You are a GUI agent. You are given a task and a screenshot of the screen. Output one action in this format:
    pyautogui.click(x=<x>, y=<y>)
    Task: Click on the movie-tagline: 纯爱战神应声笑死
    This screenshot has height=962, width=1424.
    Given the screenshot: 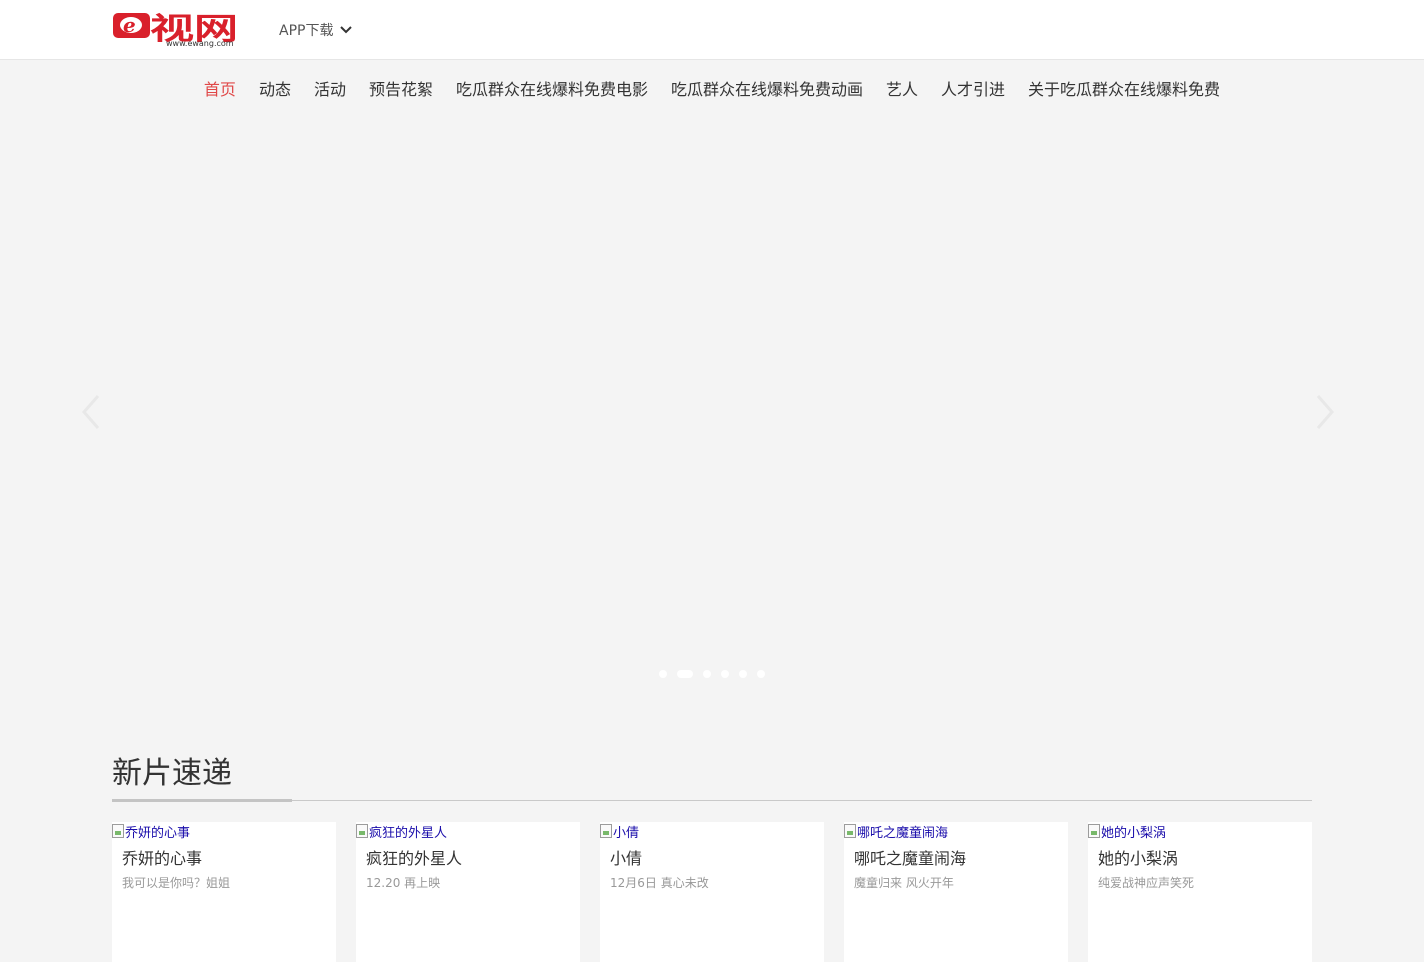 What is the action you would take?
    pyautogui.click(x=1146, y=883)
    